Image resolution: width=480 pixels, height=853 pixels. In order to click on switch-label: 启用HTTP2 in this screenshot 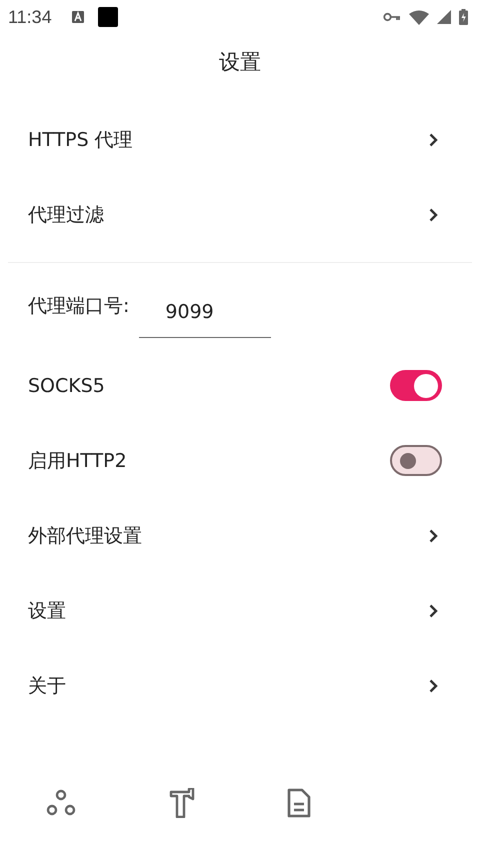, I will do `click(77, 461)`.